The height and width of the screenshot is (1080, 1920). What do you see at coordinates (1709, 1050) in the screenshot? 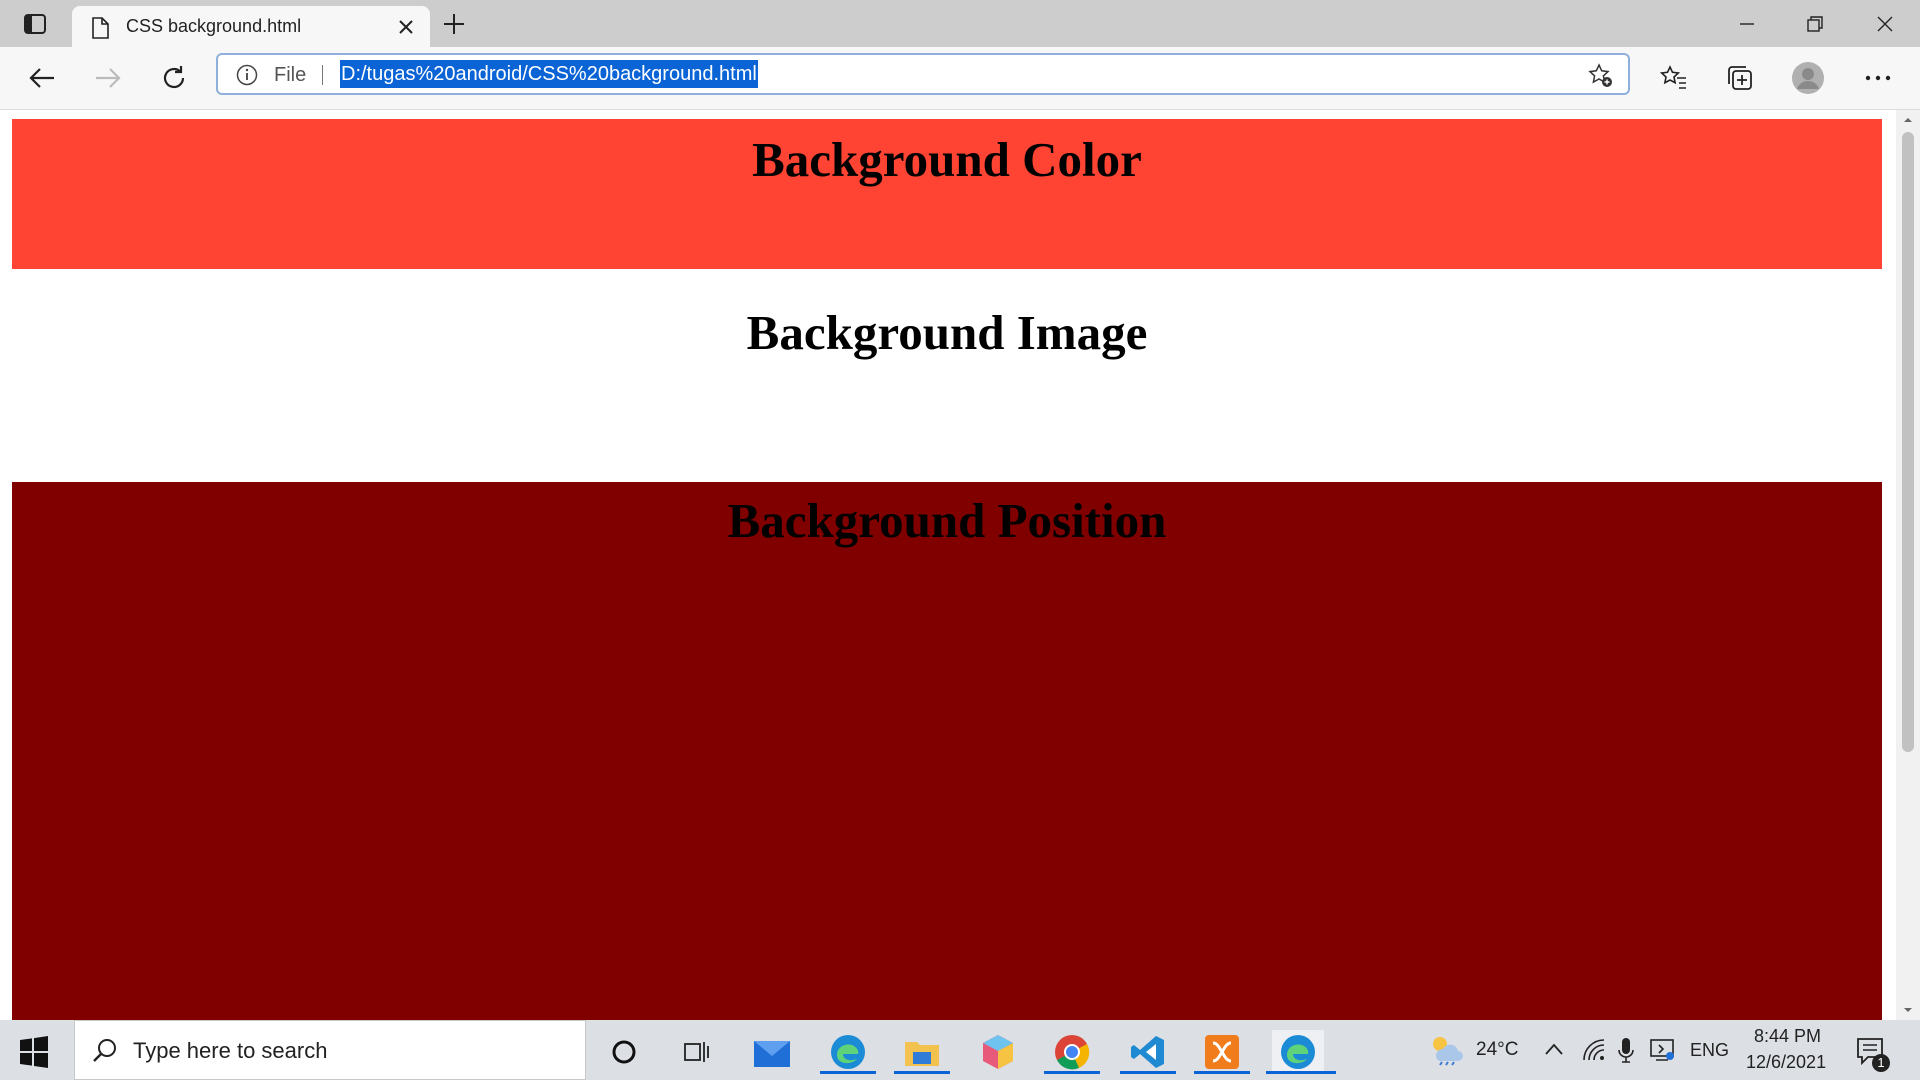
I see `input-language: ENG` at bounding box center [1709, 1050].